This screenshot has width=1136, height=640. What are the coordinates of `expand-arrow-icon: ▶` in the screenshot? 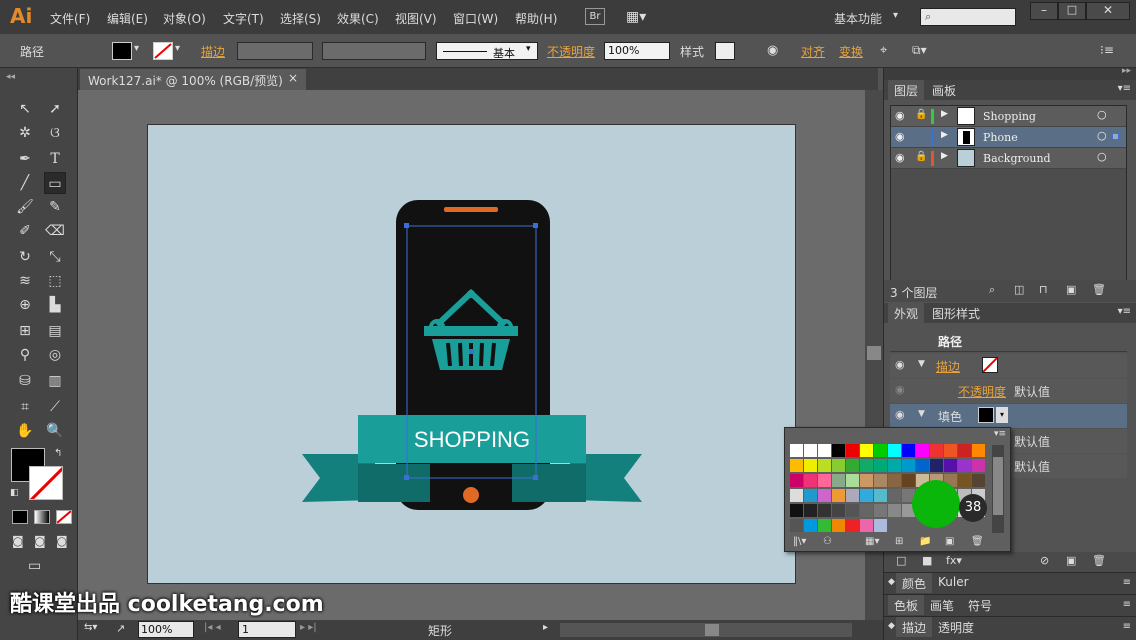 It's located at (944, 135).